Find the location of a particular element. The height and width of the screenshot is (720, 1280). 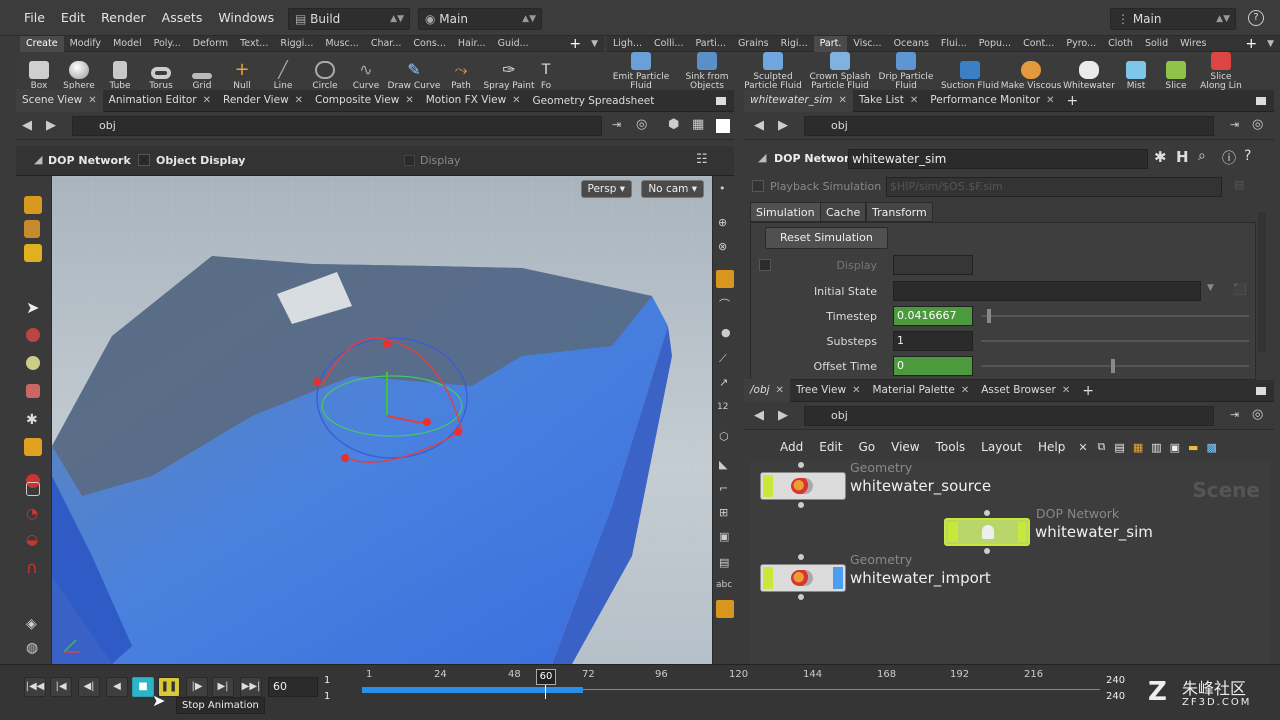

tool-mist: Mist is located at coordinates (1136, 73).